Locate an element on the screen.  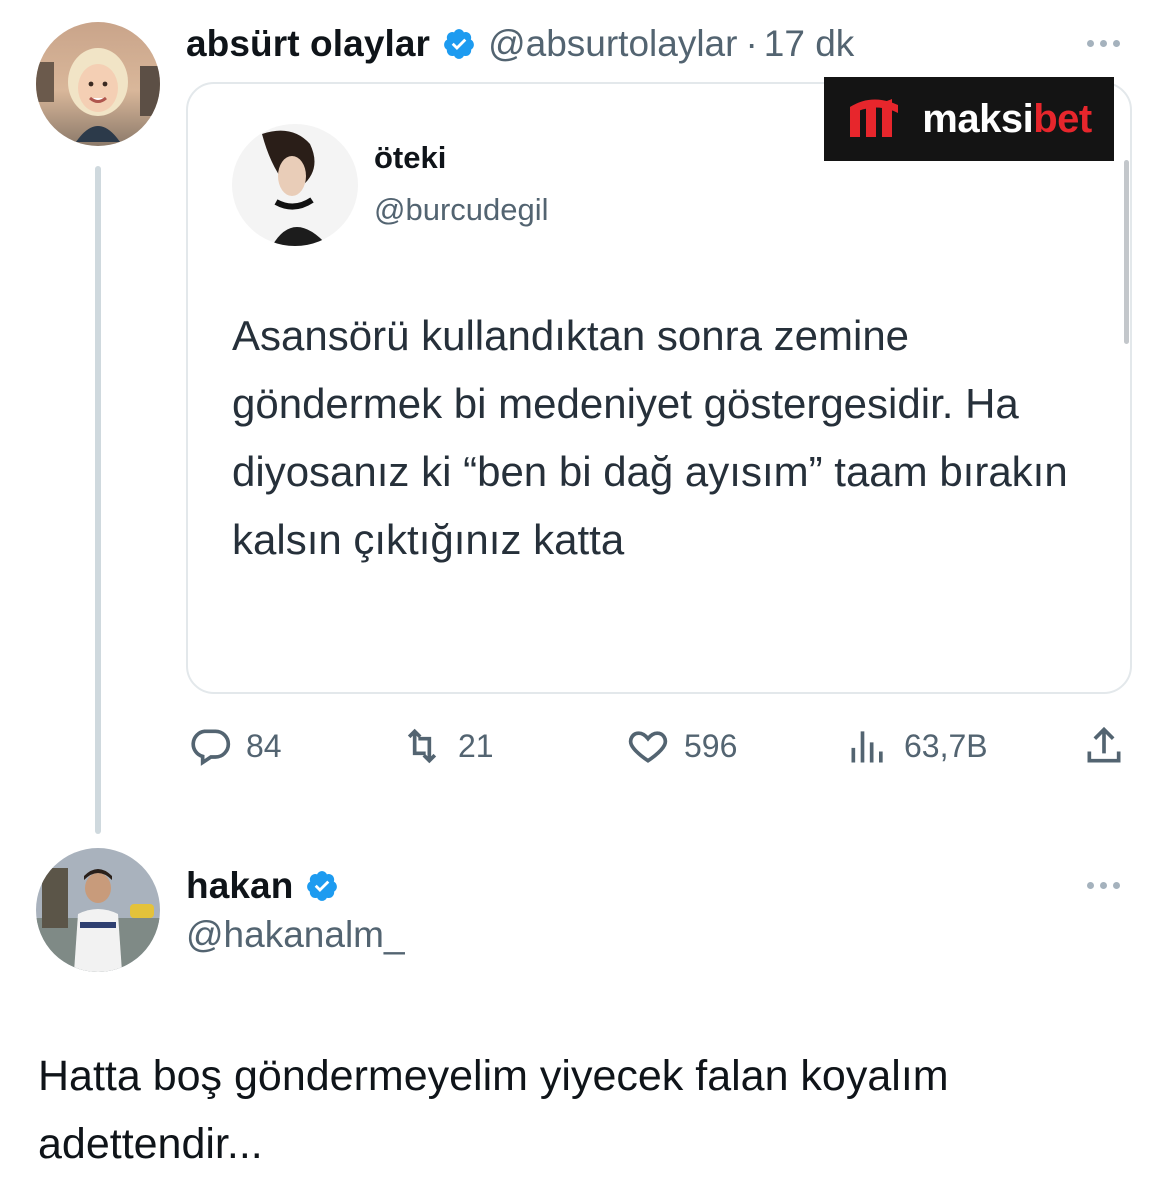
views-icon is located at coordinates (867, 747).